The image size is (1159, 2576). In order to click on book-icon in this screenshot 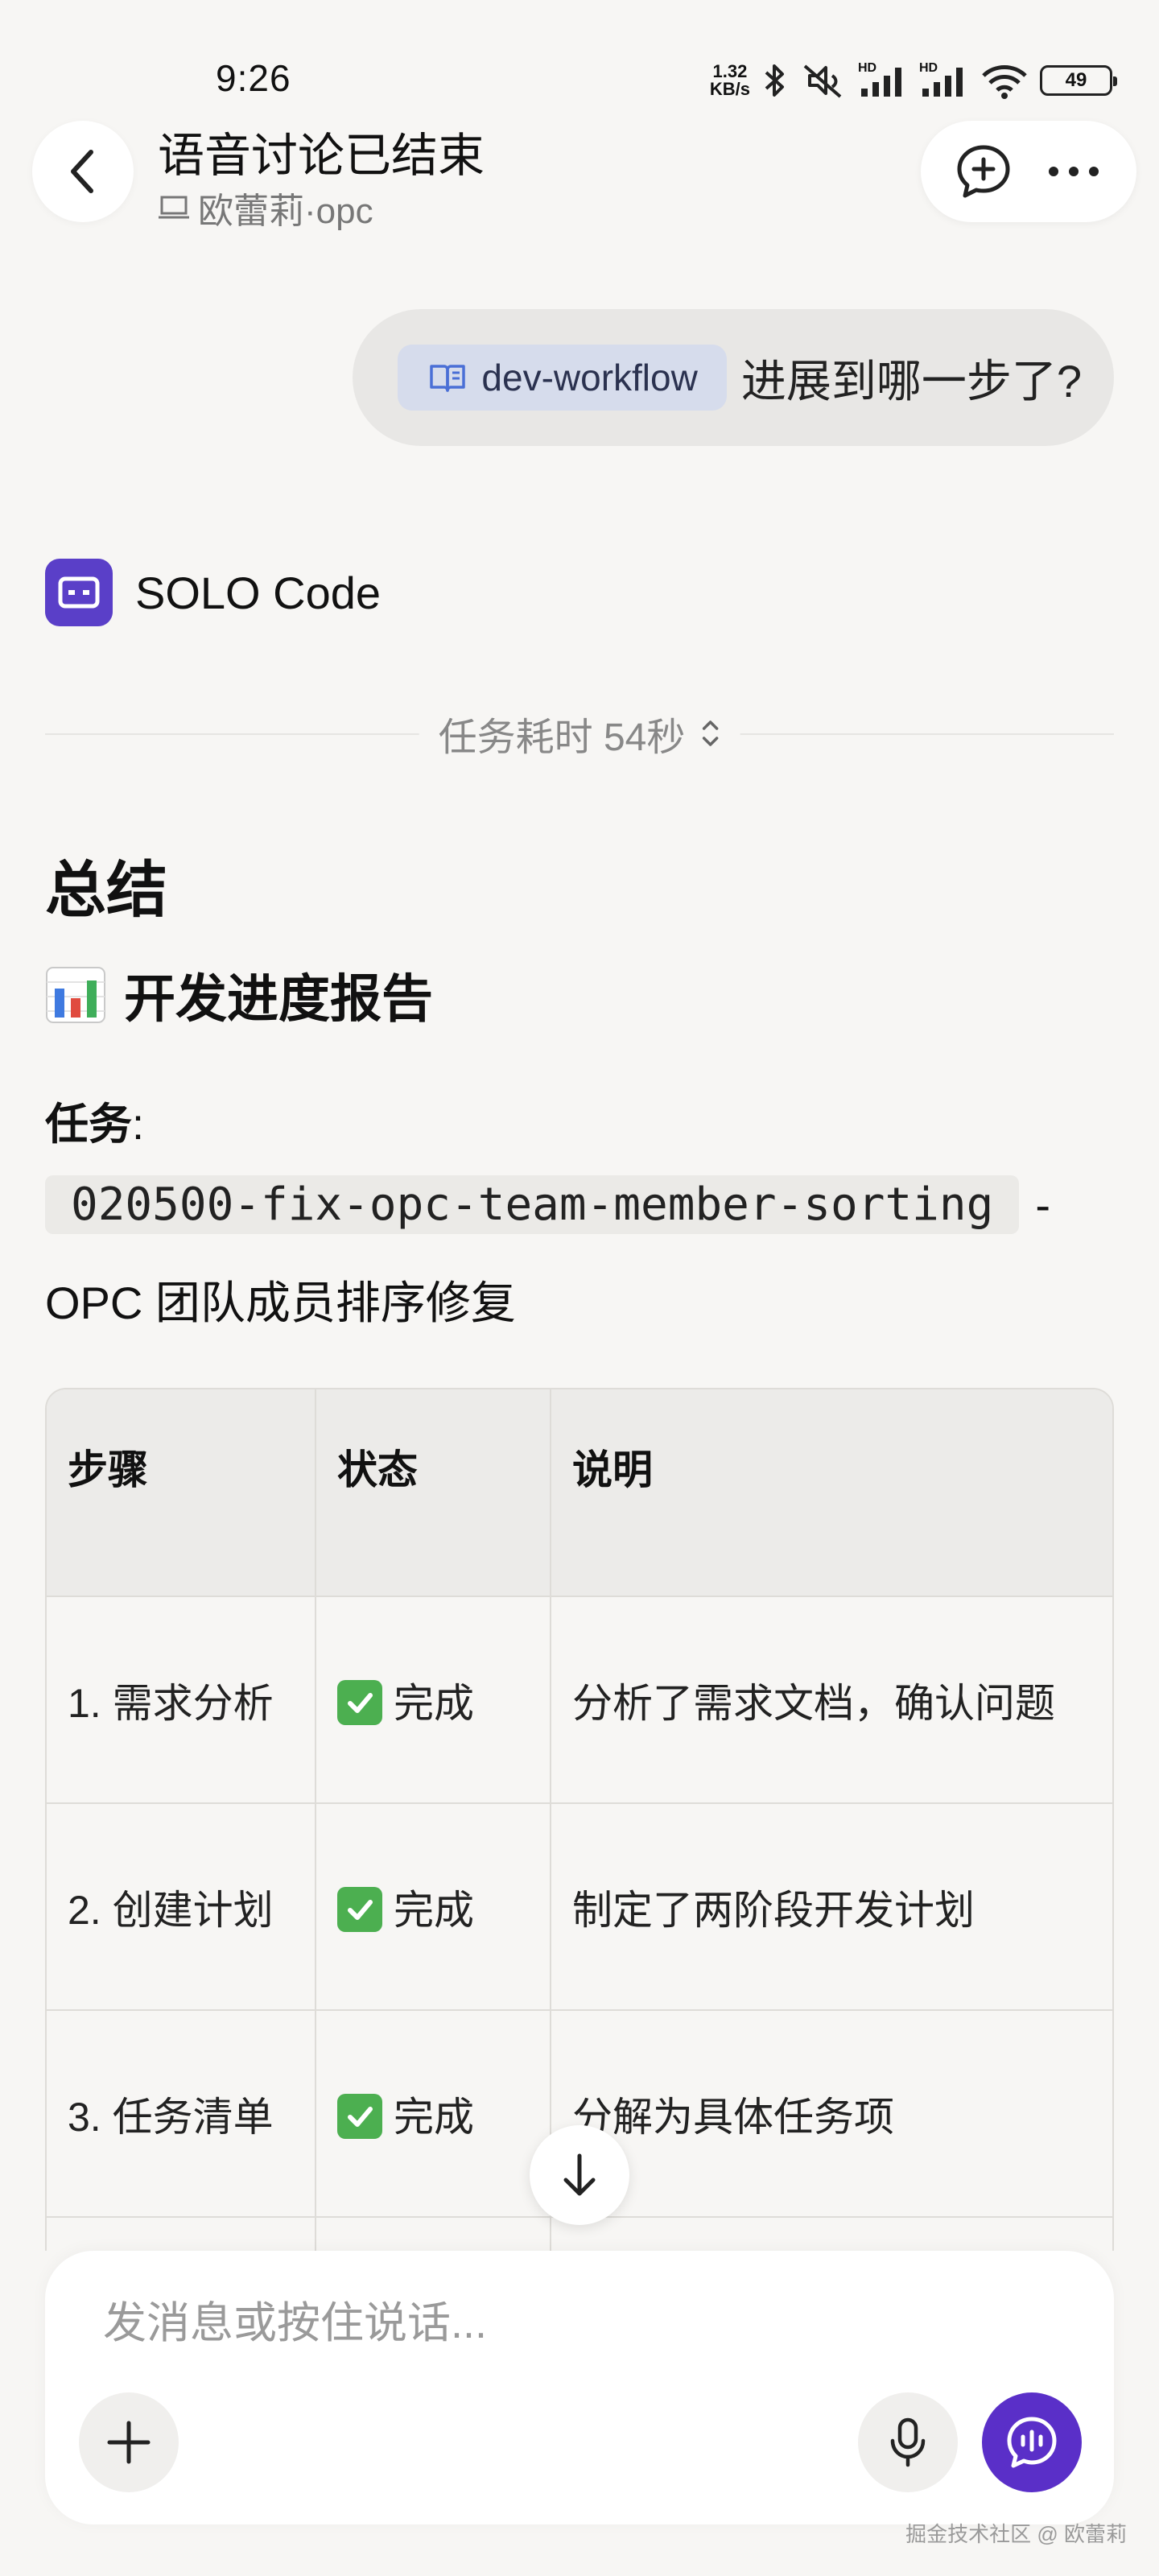, I will do `click(448, 378)`.